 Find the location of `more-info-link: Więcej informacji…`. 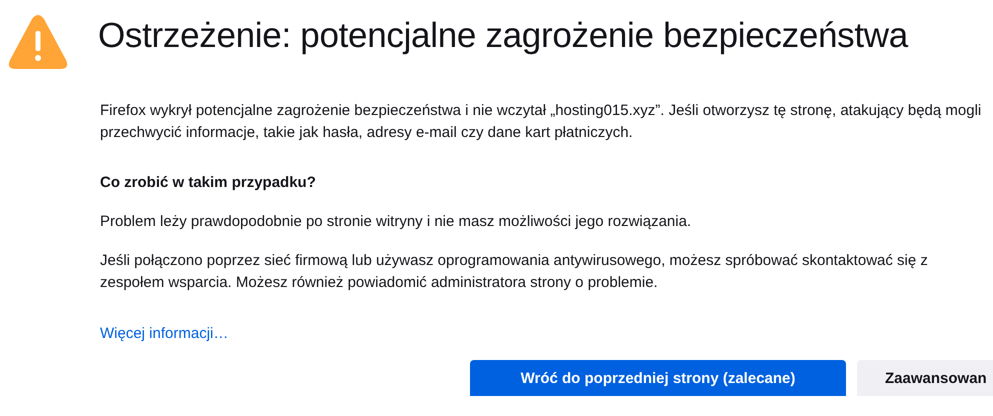

more-info-link: Więcej informacji… is located at coordinates (164, 333).